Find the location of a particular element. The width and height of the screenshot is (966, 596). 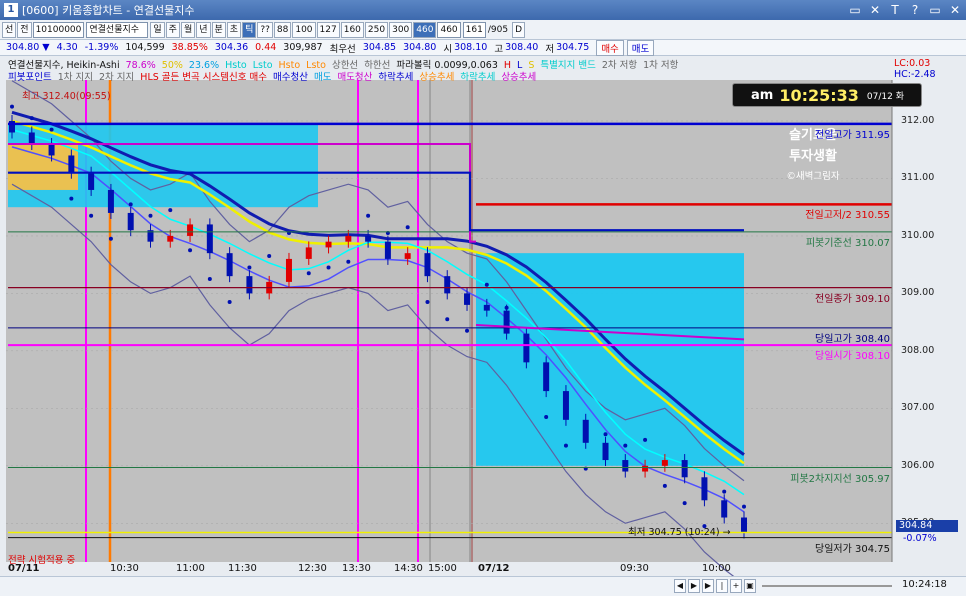

interval-88: 88 is located at coordinates (282, 29).